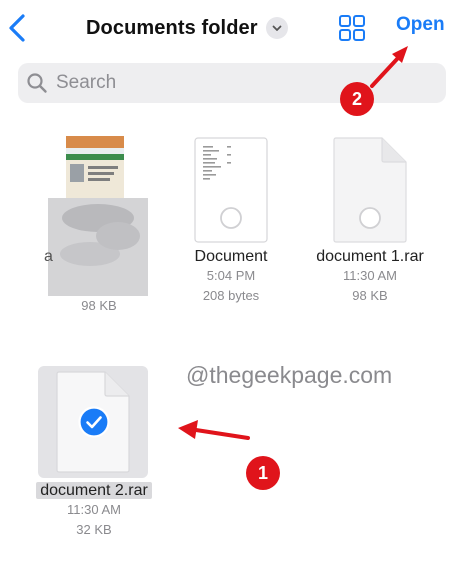 This screenshot has height=565, width=466. I want to click on arrow-to-open-button, so click(385, 72).